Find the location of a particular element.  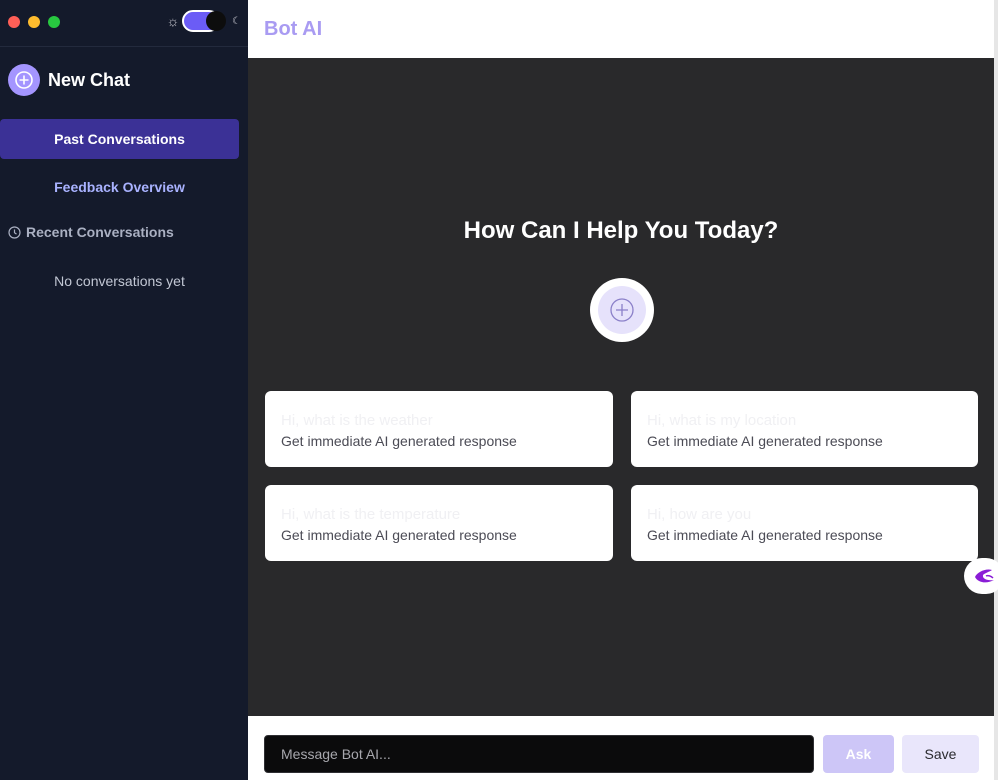

recent-conversations-label: Recent Conversations is located at coordinates (100, 232).